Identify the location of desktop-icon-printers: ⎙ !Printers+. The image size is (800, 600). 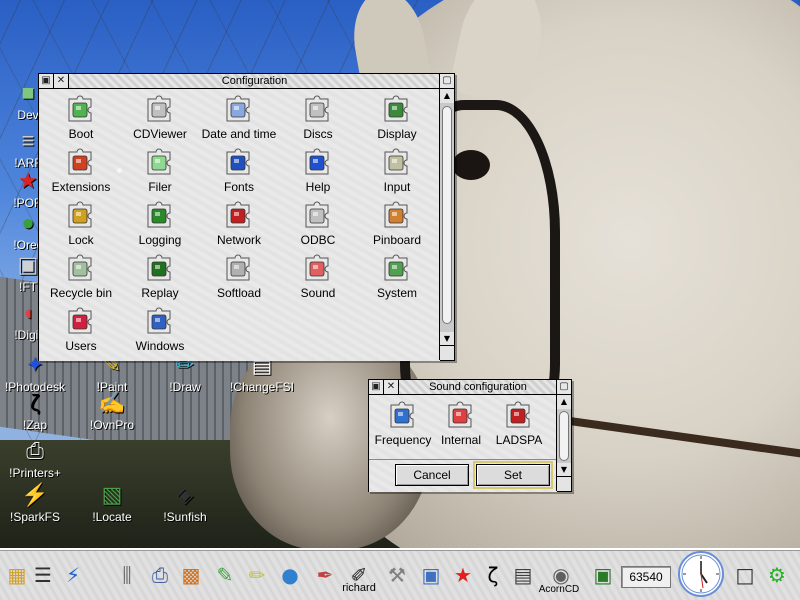
(37, 459).